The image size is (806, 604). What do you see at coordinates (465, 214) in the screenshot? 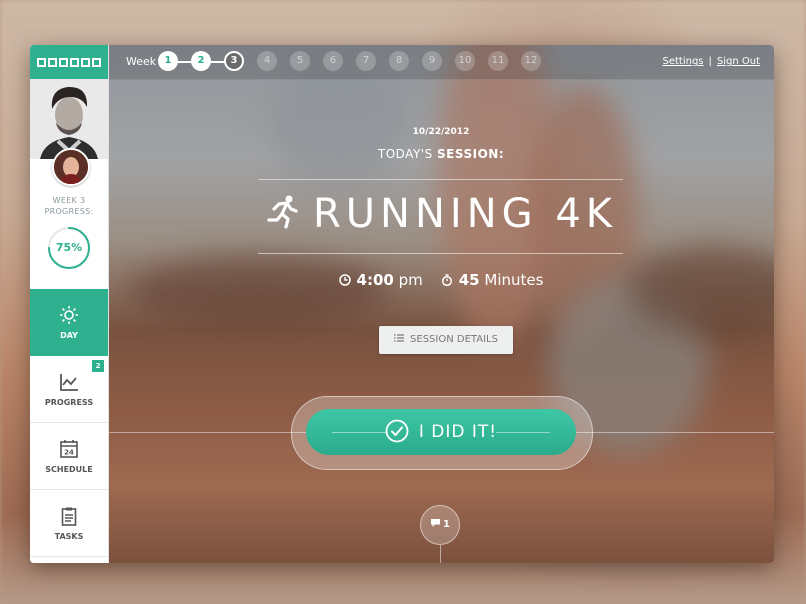
I see `activity-name: RUNNING 4K` at bounding box center [465, 214].